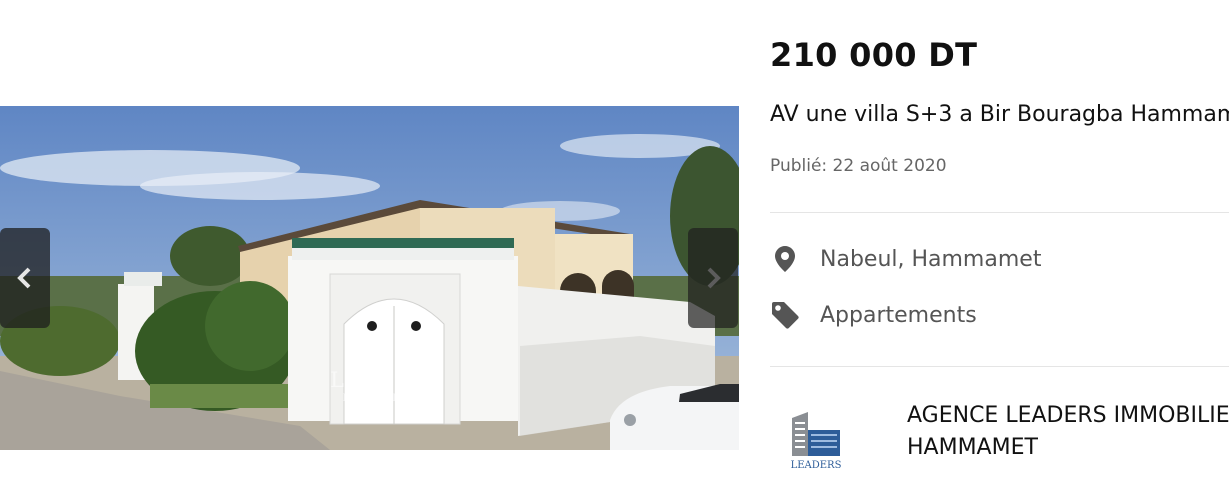 The image size is (1229, 478). I want to click on category-row: Appartements, so click(873, 315).